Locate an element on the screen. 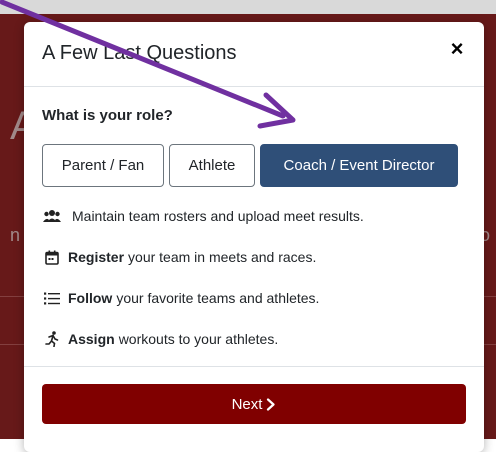  feature-bold-text: Register is located at coordinates (96, 257).